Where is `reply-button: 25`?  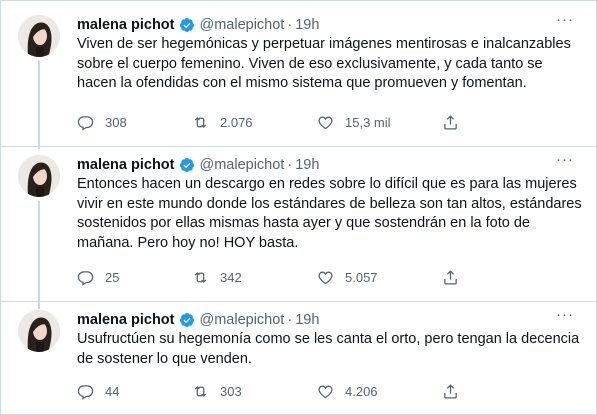 reply-button: 25 is located at coordinates (98, 277).